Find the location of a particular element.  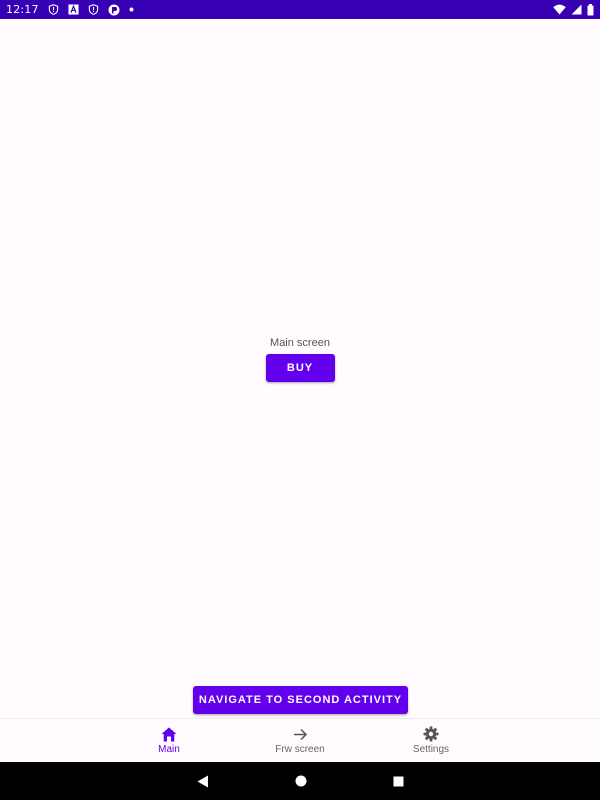

bottom-nav-label-settings: Settings is located at coordinates (431, 749).